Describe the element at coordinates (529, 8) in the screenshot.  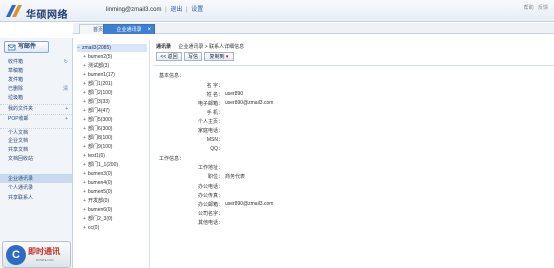
I see `help-link: 帮助` at that location.